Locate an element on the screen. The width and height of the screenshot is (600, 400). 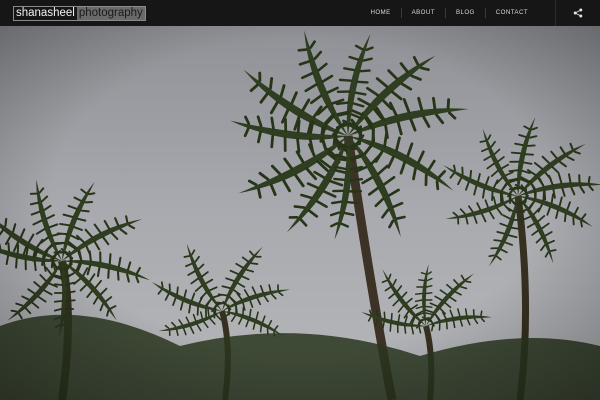
logo-text-secondary: photography is located at coordinates (110, 13).